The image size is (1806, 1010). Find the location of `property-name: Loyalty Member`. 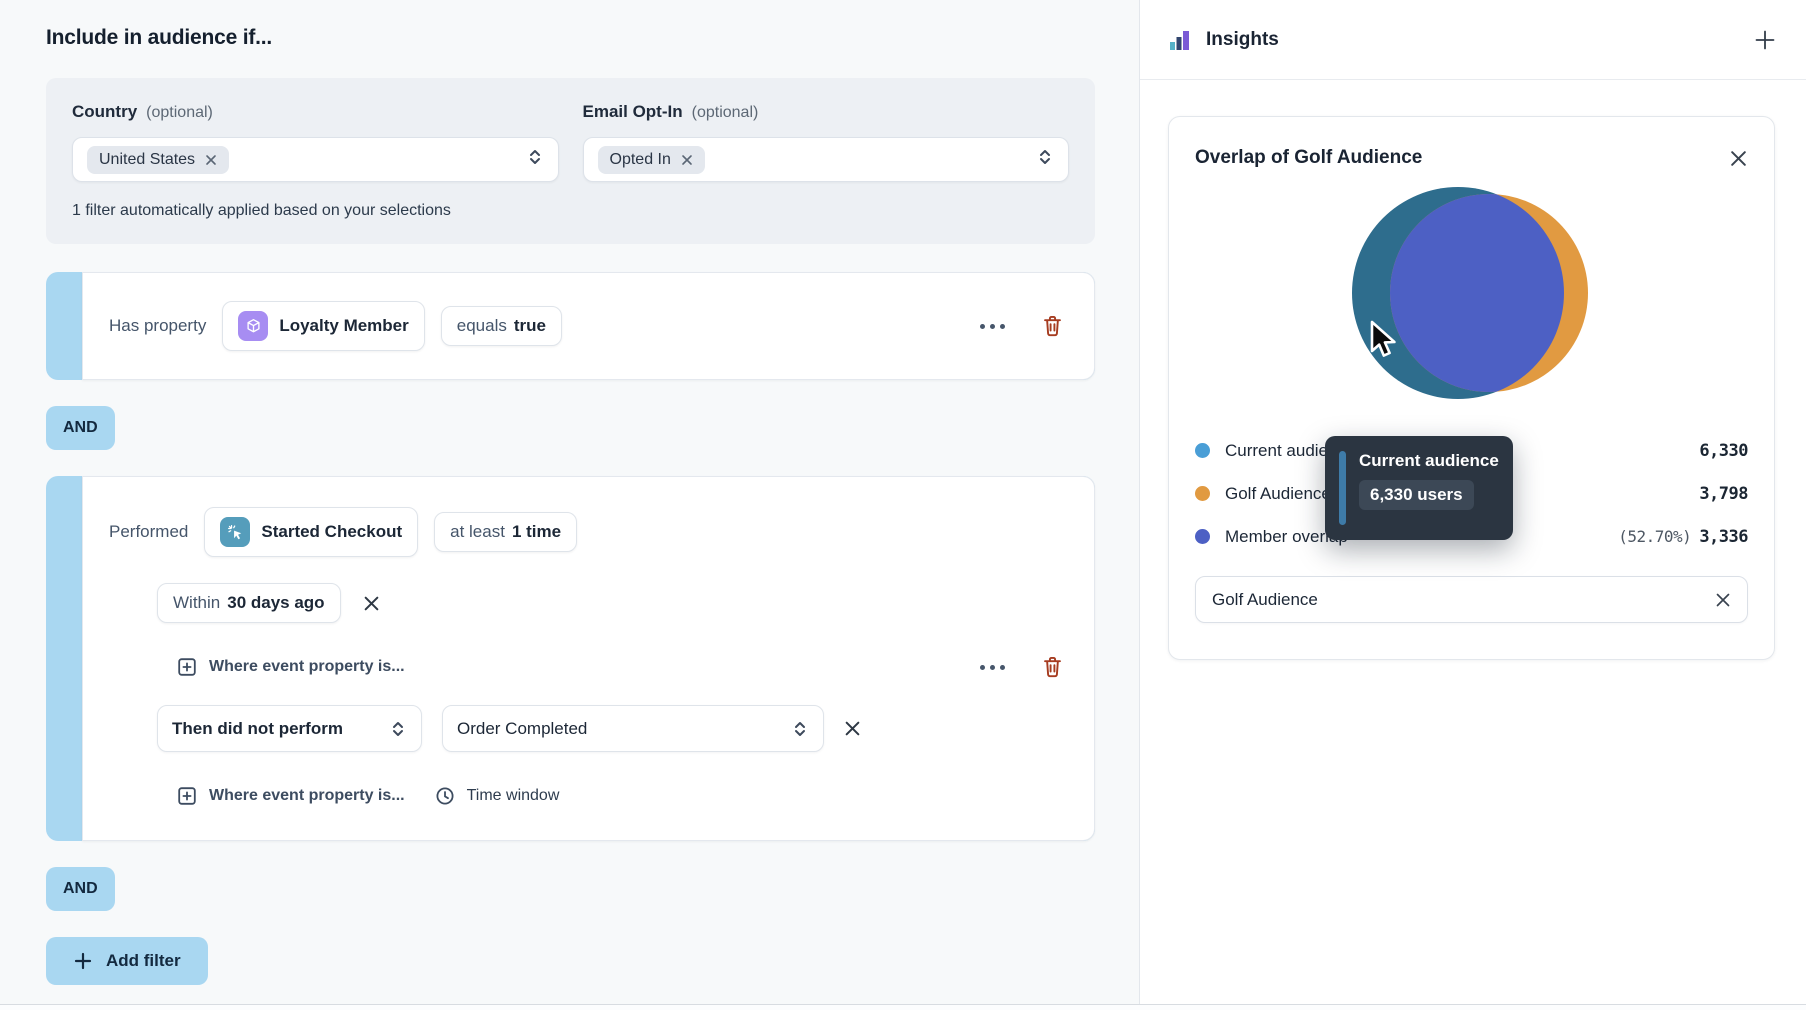

property-name: Loyalty Member is located at coordinates (344, 325).